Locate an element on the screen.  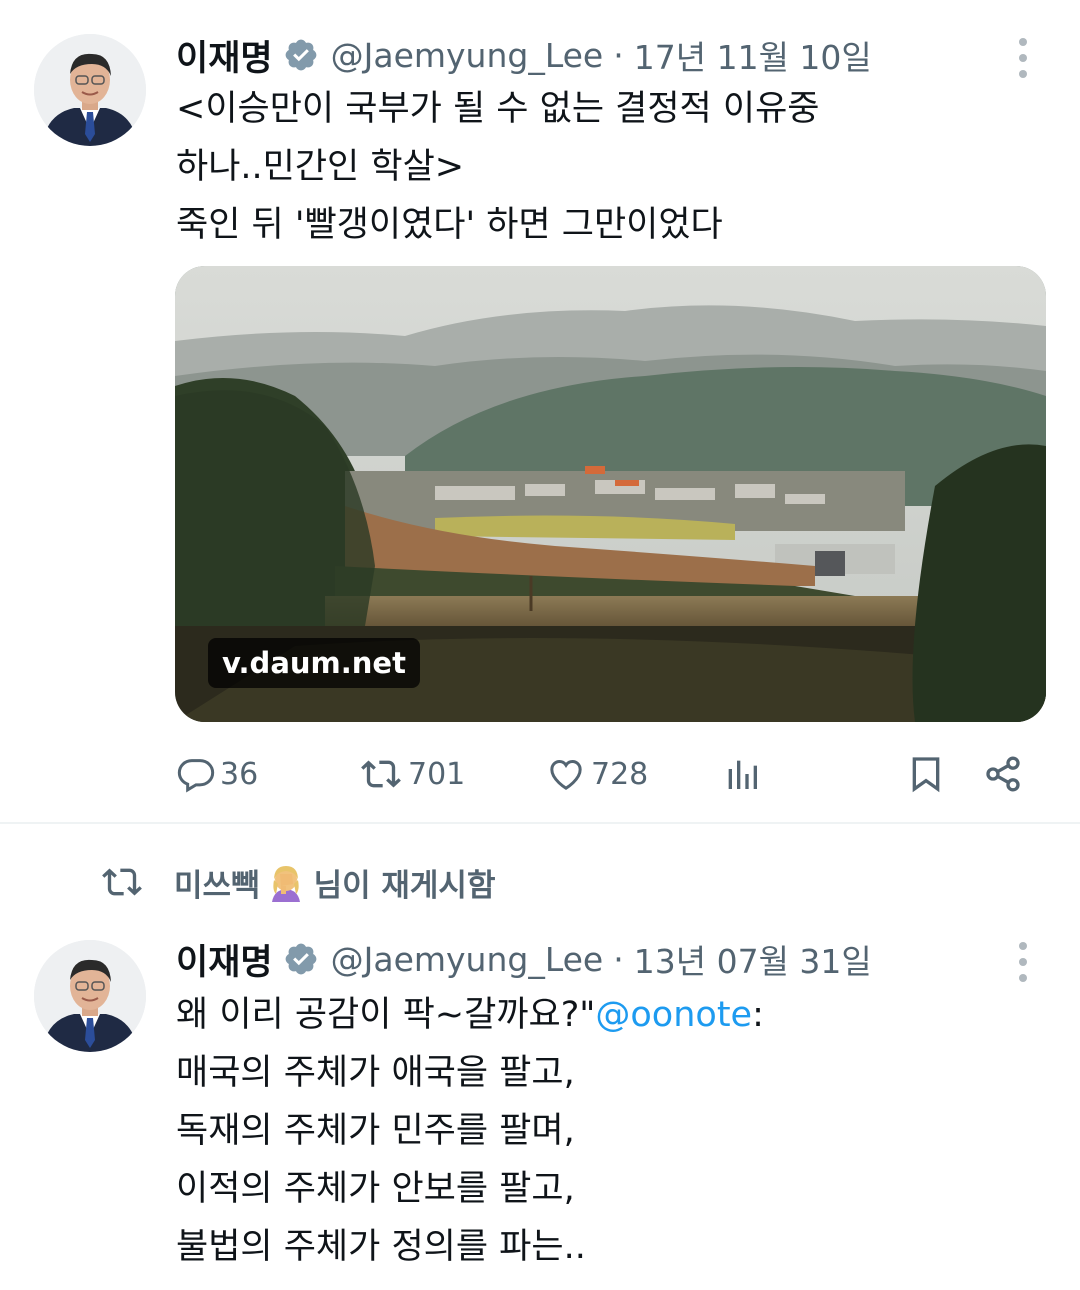
tweet-text-line: 하나..민간인 학살> is located at coordinates (320, 167).